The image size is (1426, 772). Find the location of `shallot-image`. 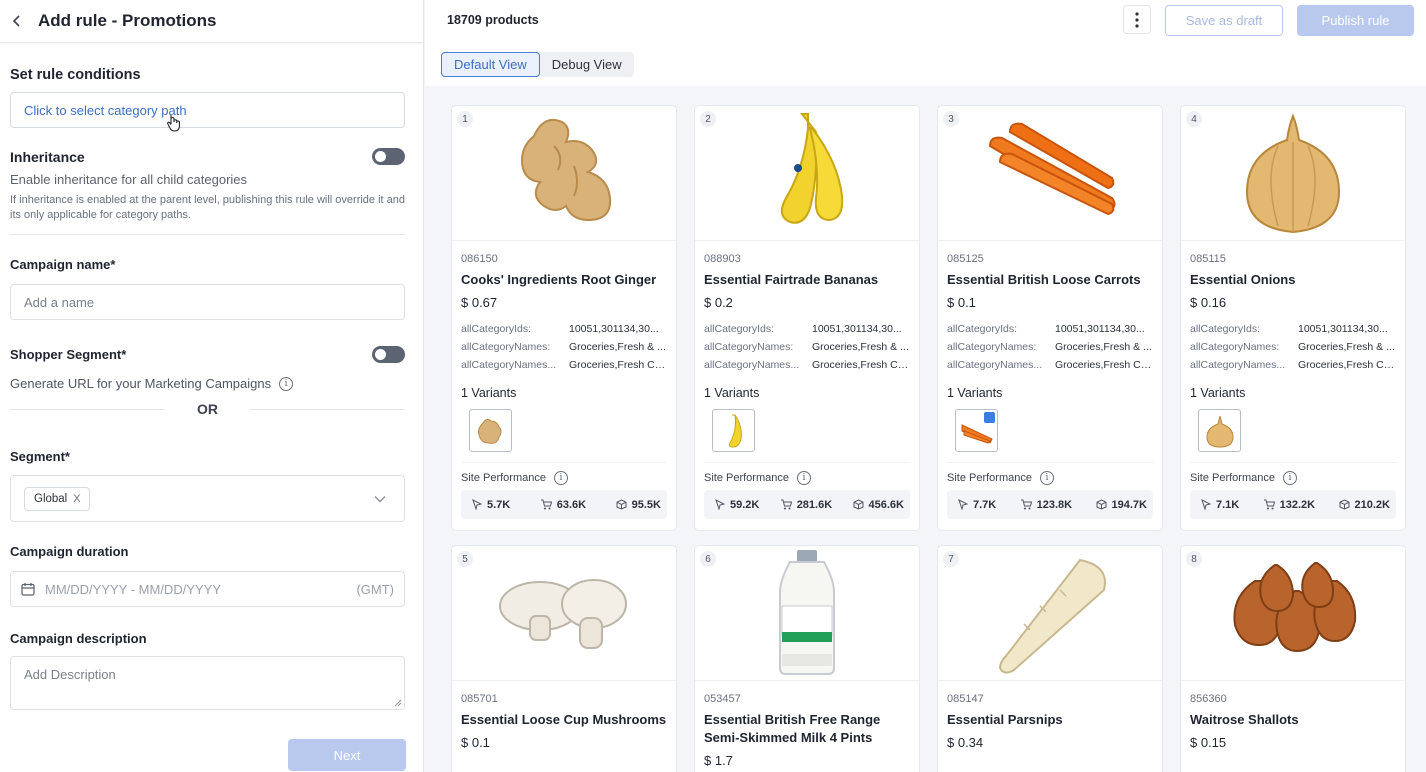

shallot-image is located at coordinates (1293, 613).